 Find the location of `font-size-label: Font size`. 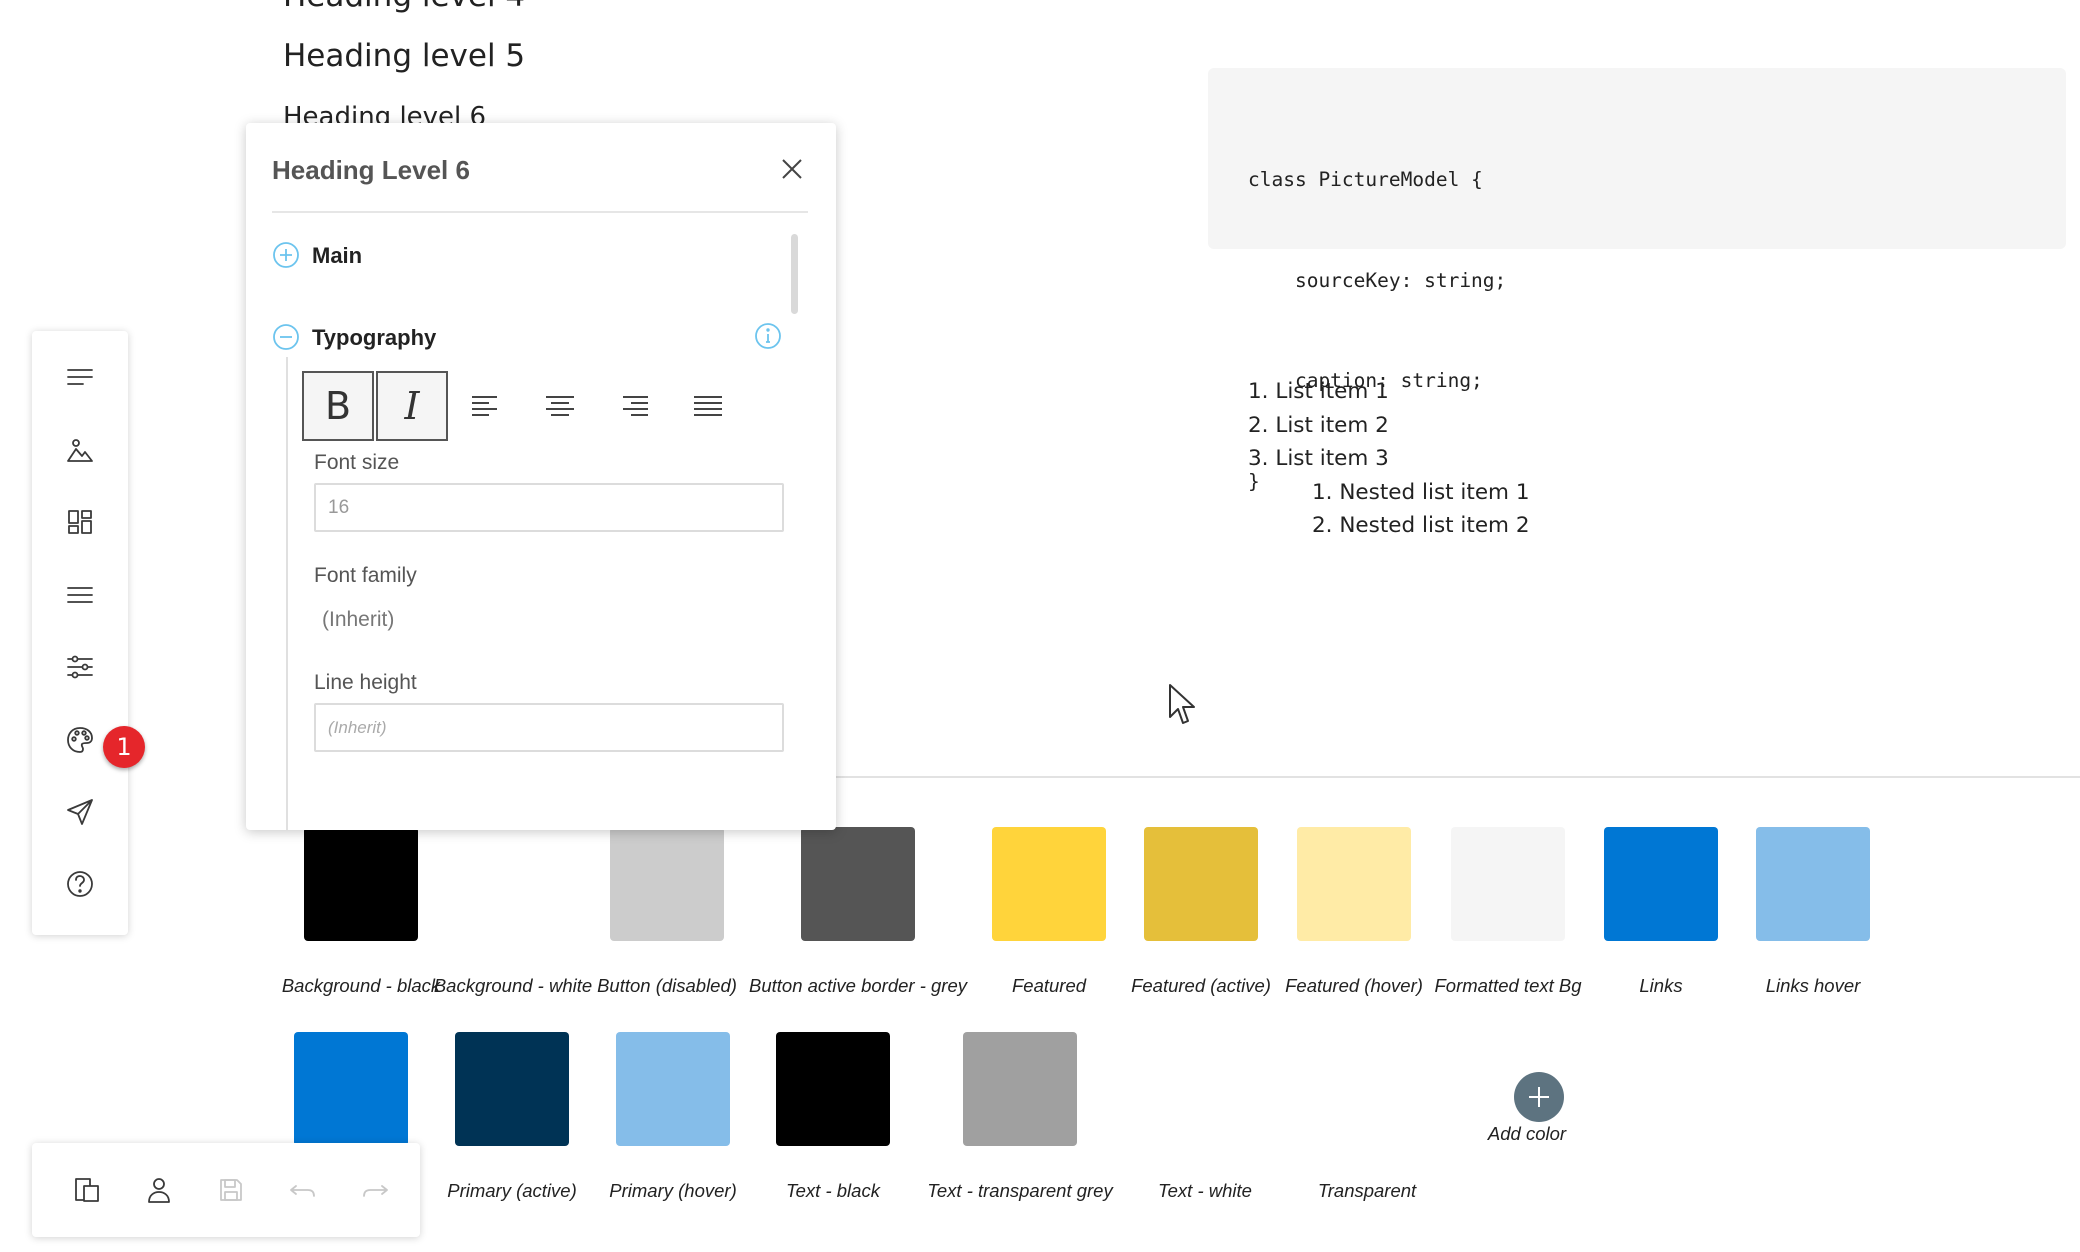

font-size-label: Font size is located at coordinates (357, 462).